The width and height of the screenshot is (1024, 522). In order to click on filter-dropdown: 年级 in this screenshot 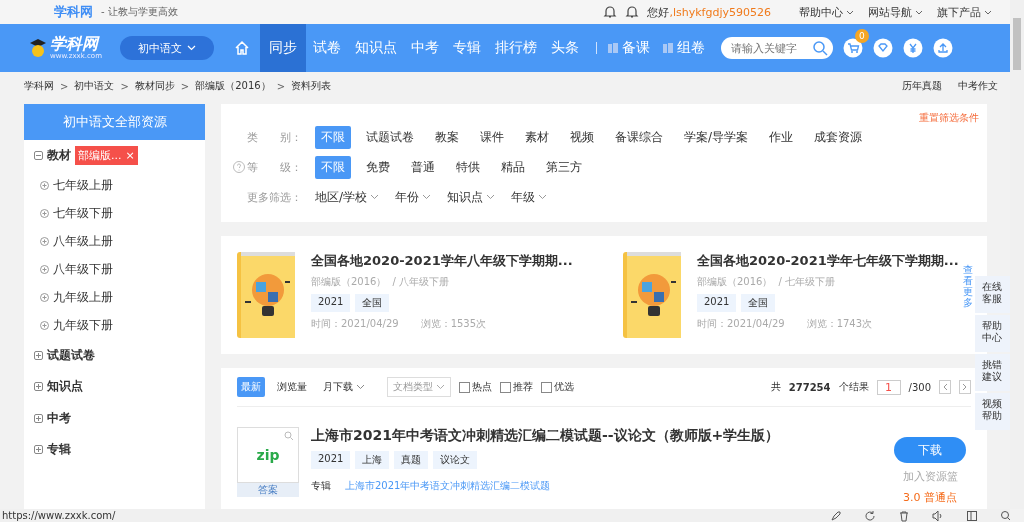, I will do `click(529, 197)`.